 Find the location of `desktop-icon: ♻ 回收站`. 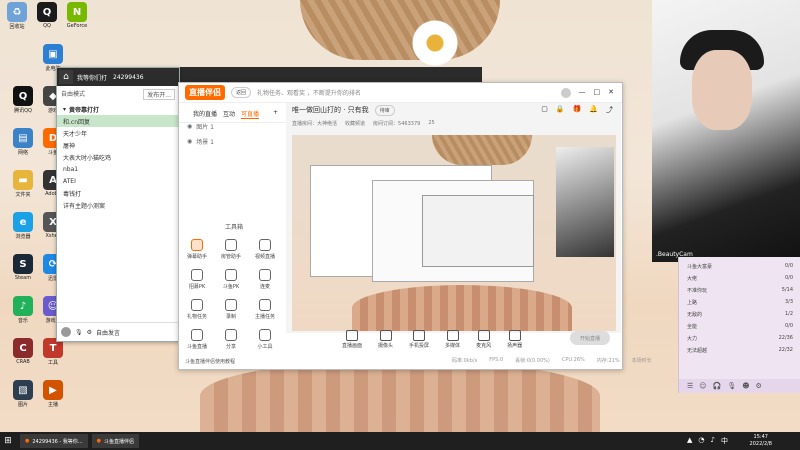

desktop-icon: ♻ 回收站 is located at coordinates (17, 20).